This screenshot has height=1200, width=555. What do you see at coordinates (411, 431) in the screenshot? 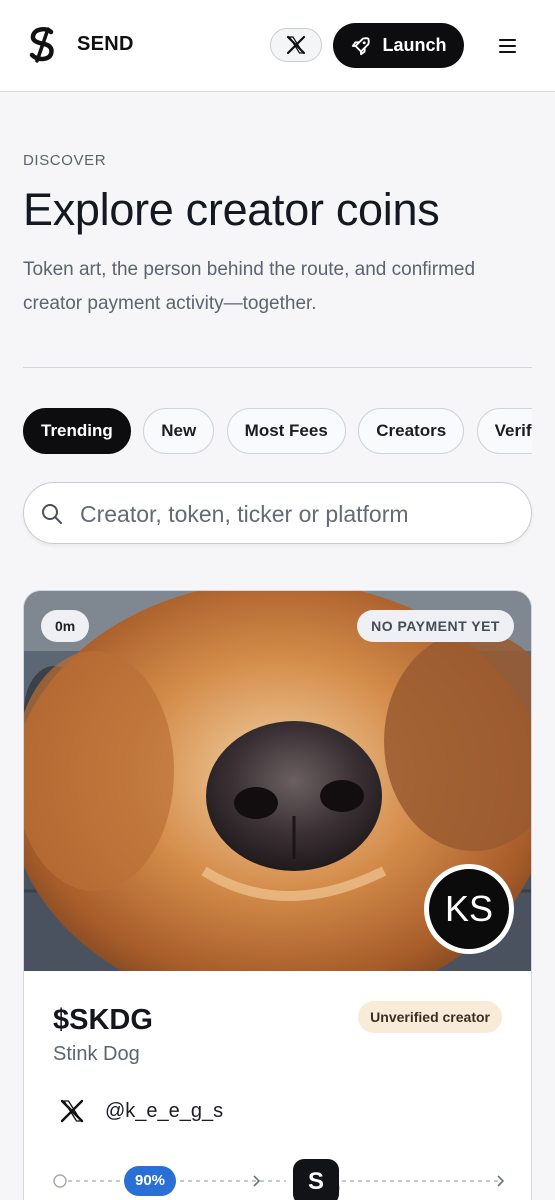
I see `filter-creators: Creators` at bounding box center [411, 431].